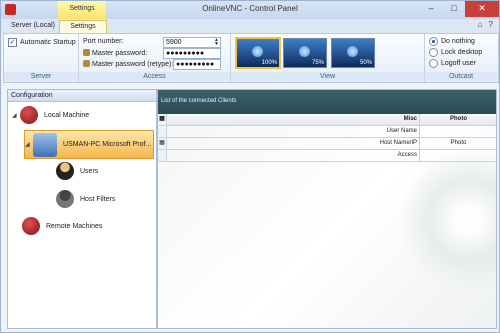 Image resolution: width=500 pixels, height=333 pixels. I want to click on view-thumbnail-100: 100%, so click(258, 53).